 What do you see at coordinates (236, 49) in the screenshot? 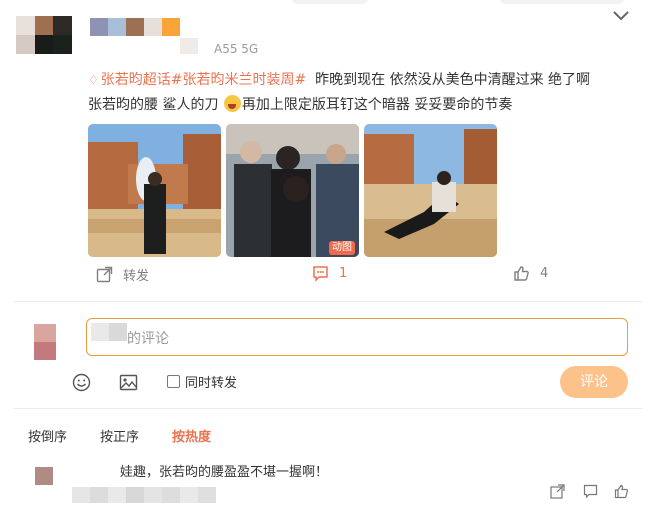
I see `post-device: A55 5G` at bounding box center [236, 49].